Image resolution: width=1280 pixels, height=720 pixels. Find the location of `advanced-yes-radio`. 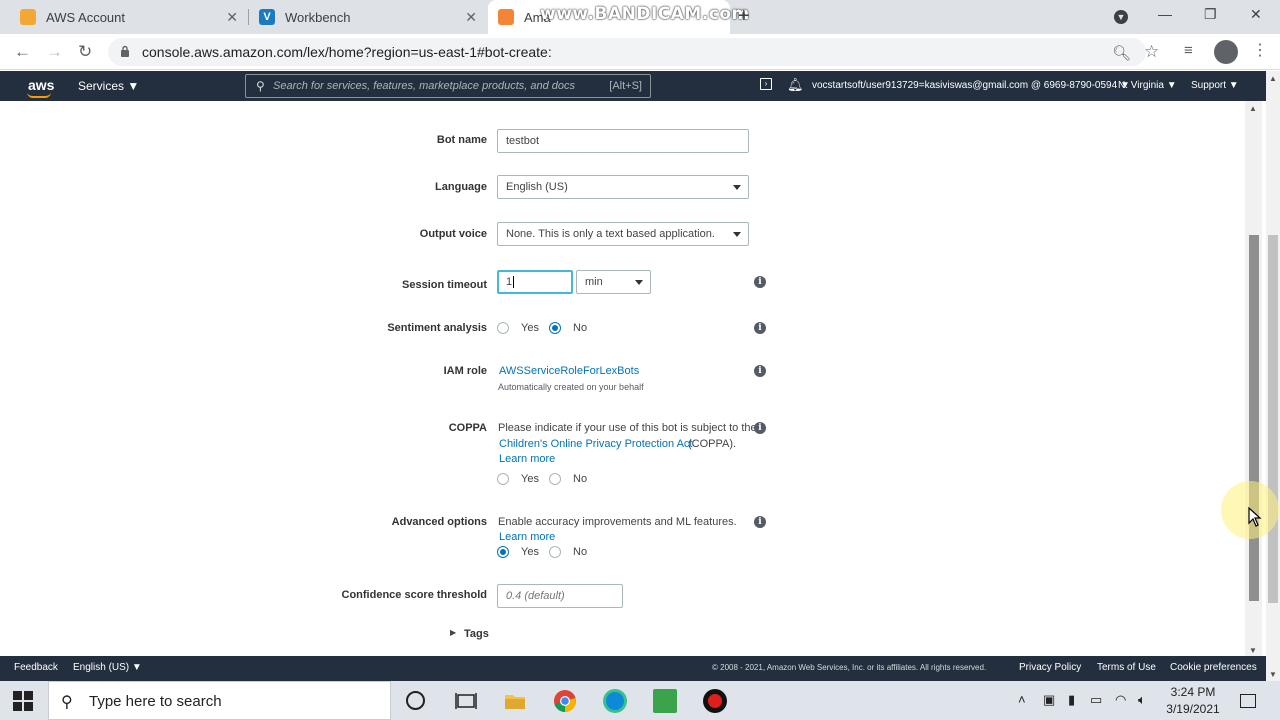

advanced-yes-radio is located at coordinates (503, 552).